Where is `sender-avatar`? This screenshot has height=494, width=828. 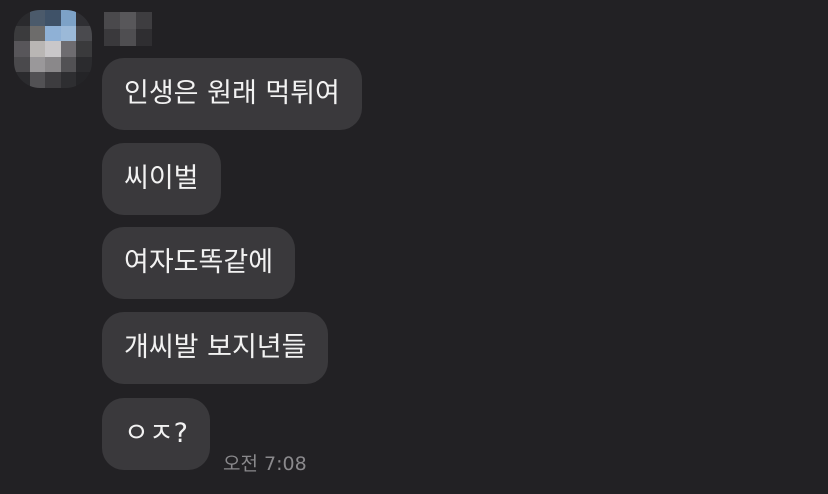 sender-avatar is located at coordinates (53, 49).